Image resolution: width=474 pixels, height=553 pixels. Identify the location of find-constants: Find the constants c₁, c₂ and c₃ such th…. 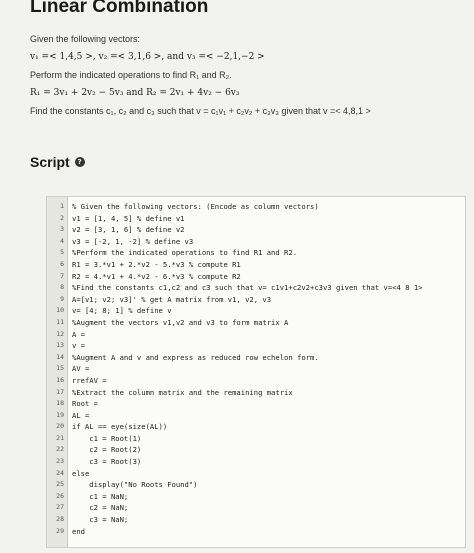
(200, 111).